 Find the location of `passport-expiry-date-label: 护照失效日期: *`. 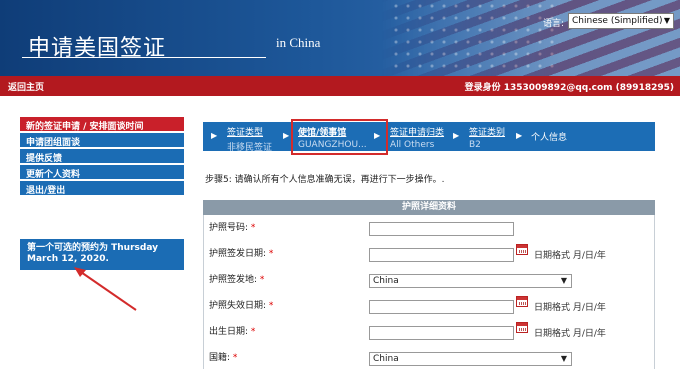

passport-expiry-date-label: 护照失效日期: * is located at coordinates (241, 306).